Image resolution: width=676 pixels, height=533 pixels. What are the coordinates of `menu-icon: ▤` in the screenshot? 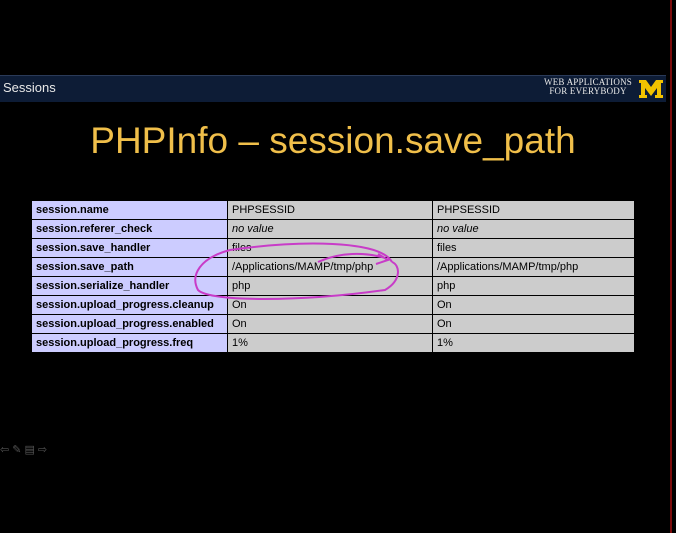 It's located at (29, 449).